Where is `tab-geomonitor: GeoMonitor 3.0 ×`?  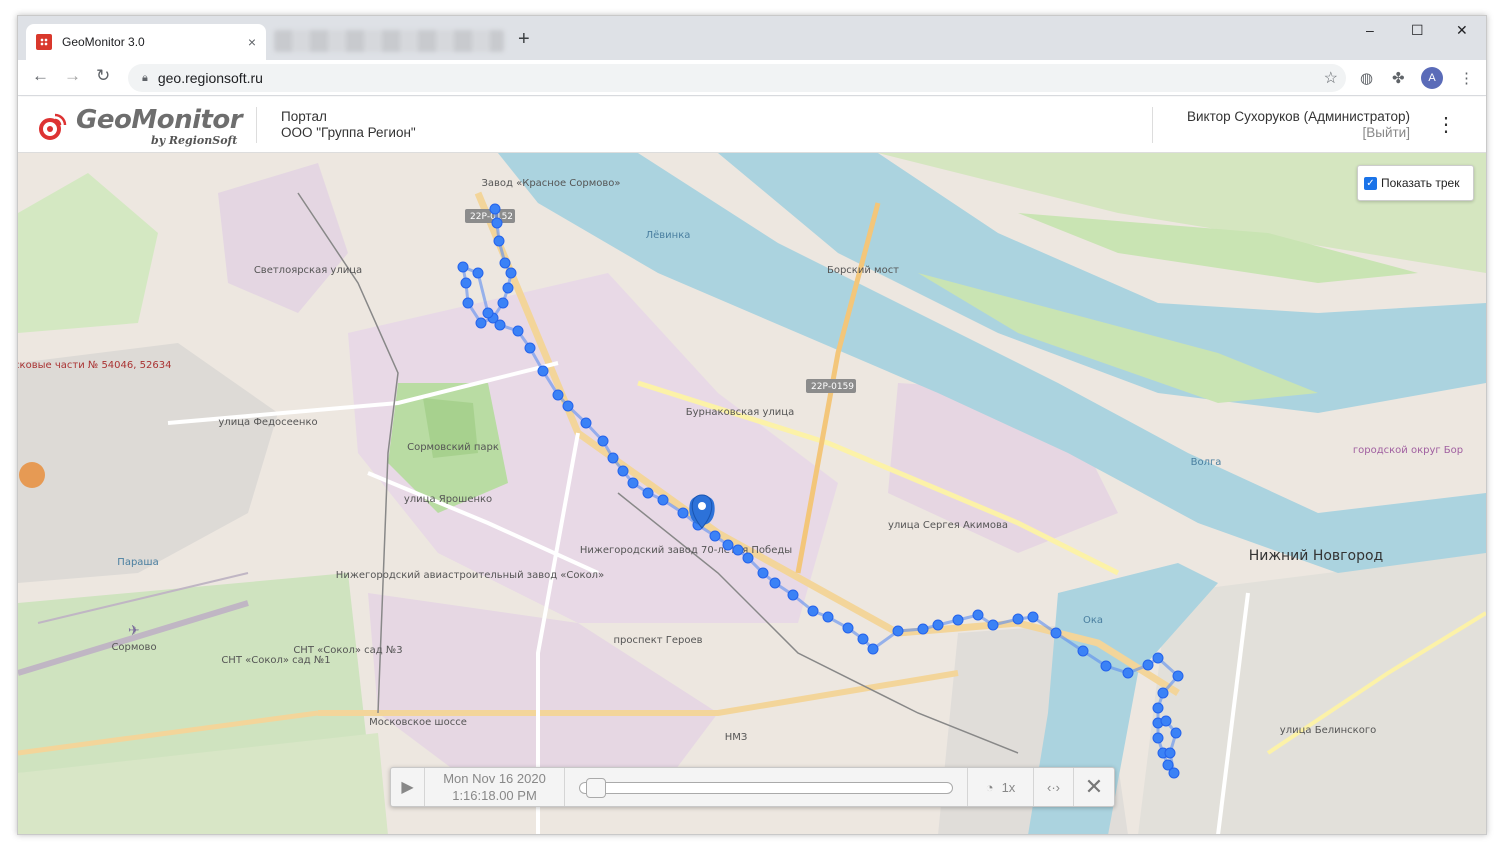
tab-geomonitor: GeoMonitor 3.0 × is located at coordinates (146, 42).